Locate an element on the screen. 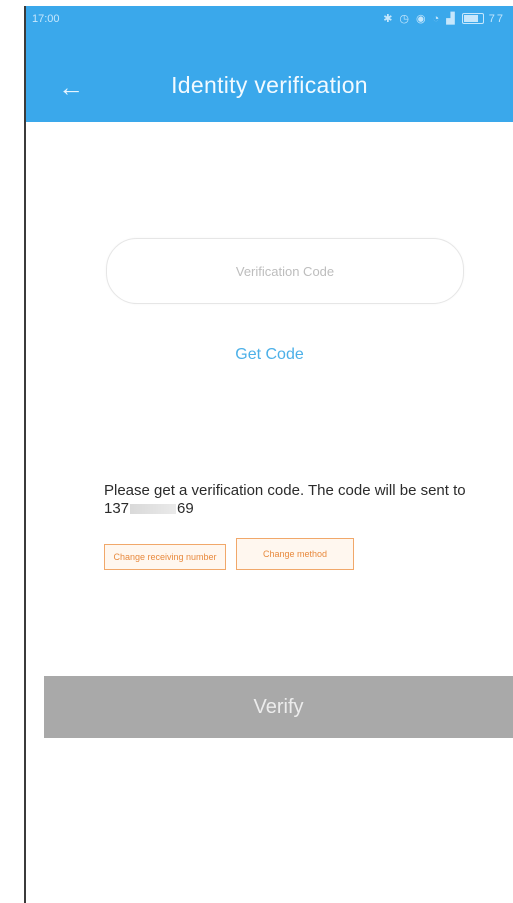  wifi-icon: ◔ is located at coordinates (437, 18).